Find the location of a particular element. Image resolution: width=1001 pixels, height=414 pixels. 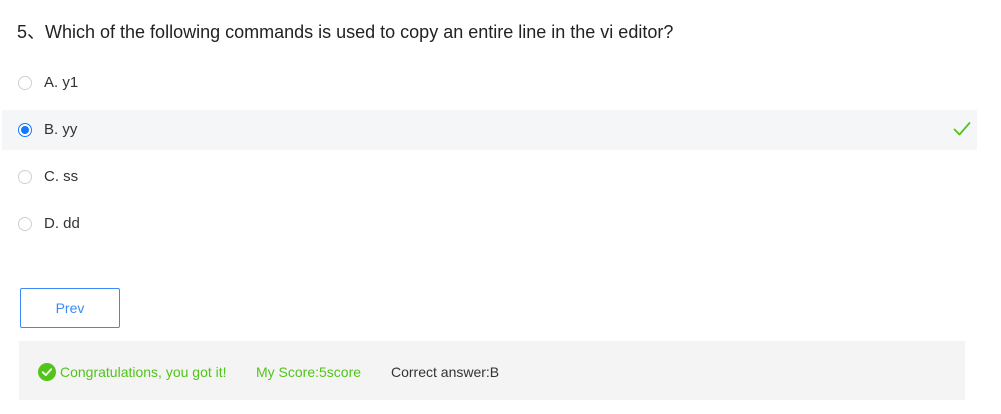

prev-button: Prev is located at coordinates (70, 308).